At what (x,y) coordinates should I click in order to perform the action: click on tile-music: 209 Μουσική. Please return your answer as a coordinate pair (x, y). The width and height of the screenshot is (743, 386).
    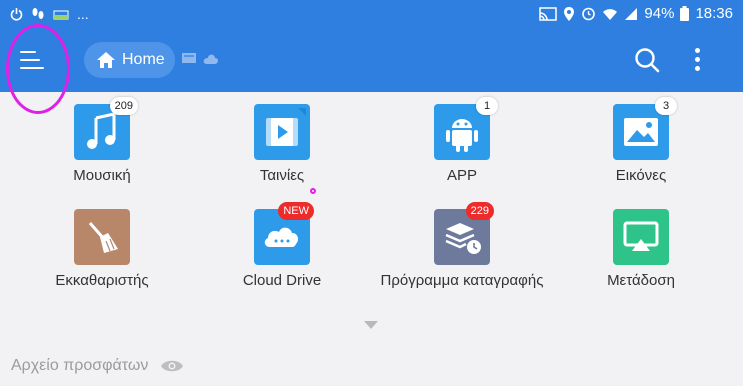
    Looking at the image, I should click on (102, 140).